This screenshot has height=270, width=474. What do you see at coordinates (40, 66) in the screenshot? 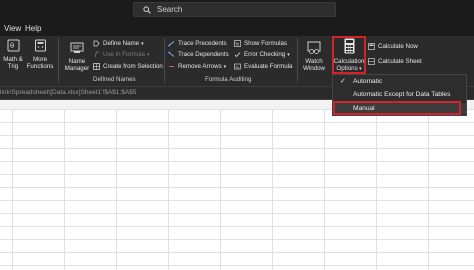
I see `more-functions-label-2: Functions` at bounding box center [40, 66].